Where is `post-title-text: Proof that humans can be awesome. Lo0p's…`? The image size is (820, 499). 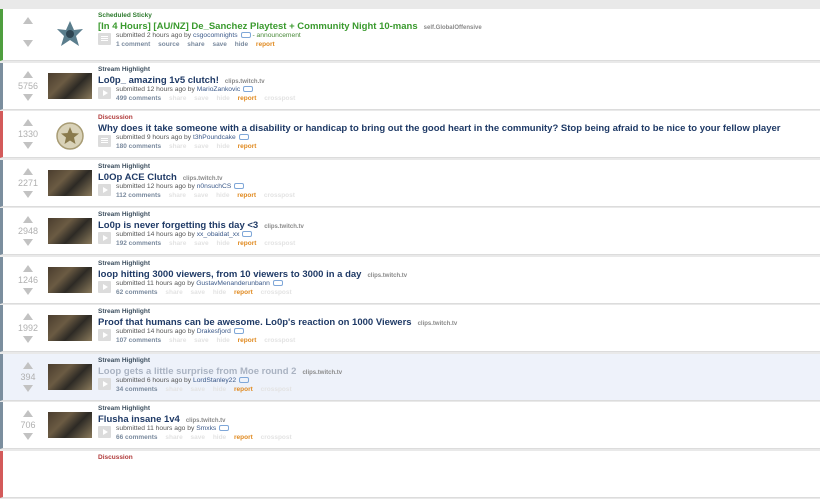
post-title-text: Proof that humans can be awesome. Lo0p's… is located at coordinates (255, 322).